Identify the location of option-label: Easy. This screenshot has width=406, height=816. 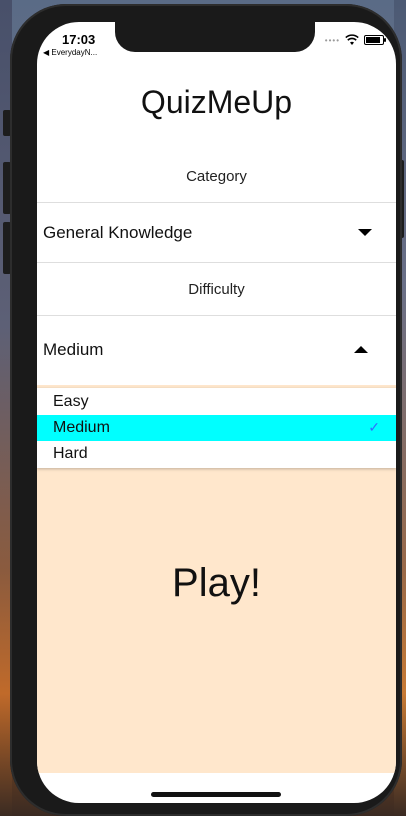
(71, 401).